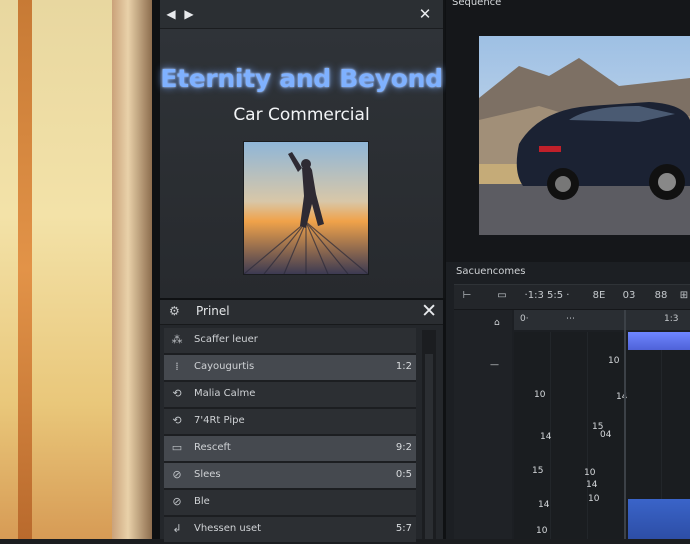  I want to click on timeline-label: Sacuencomes, so click(491, 271).